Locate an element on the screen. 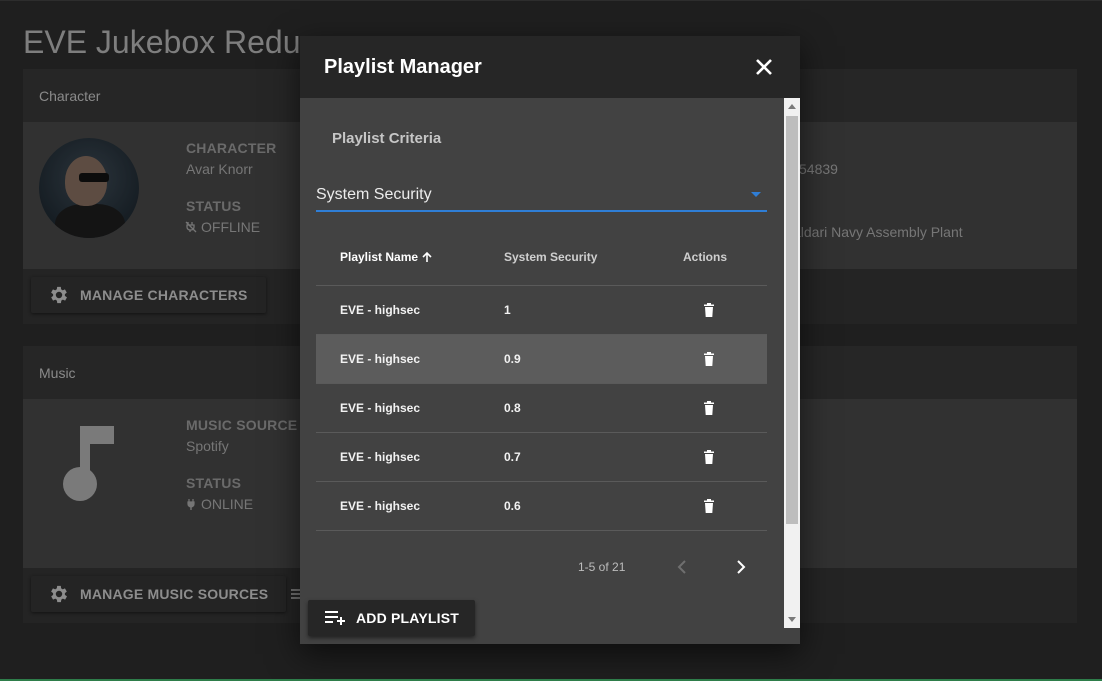 The height and width of the screenshot is (681, 1102). column-header-actions: Actions is located at coordinates (705, 257).